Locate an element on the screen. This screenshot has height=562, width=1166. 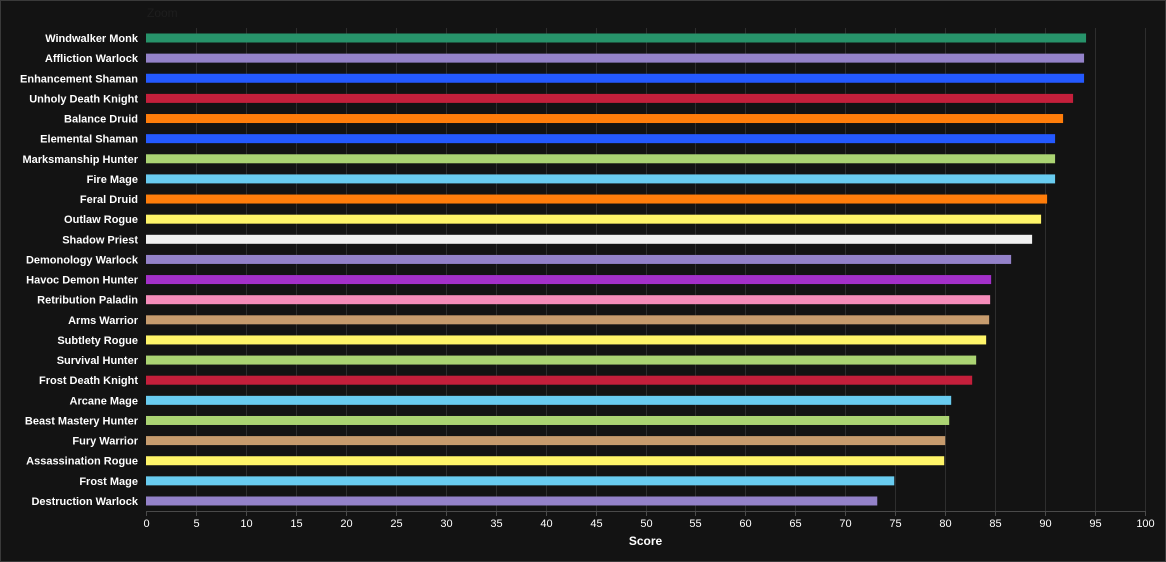
category-label: Windwalker Monk is located at coordinates (92, 39).